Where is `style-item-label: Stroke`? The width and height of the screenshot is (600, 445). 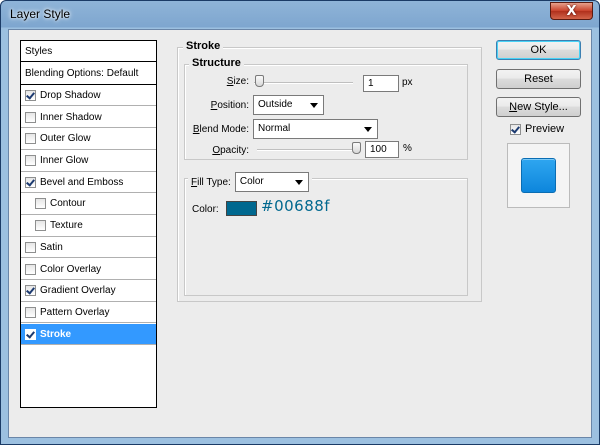 style-item-label: Stroke is located at coordinates (56, 334).